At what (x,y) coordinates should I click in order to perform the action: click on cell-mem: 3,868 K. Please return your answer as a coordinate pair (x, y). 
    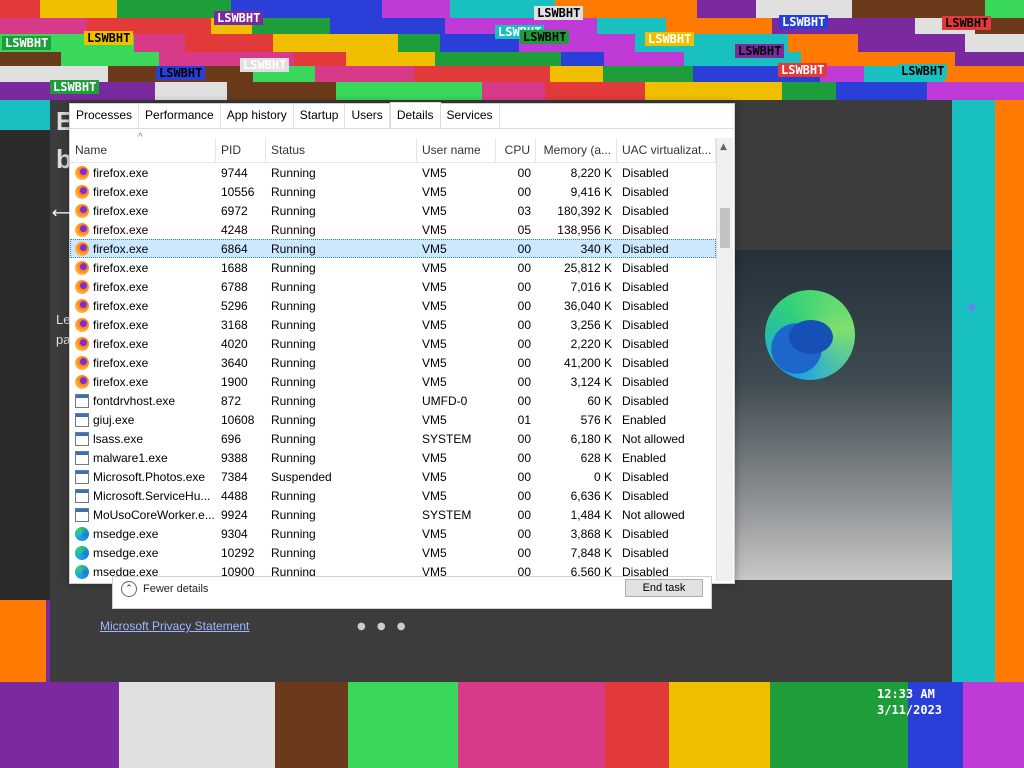
    Looking at the image, I should click on (591, 533).